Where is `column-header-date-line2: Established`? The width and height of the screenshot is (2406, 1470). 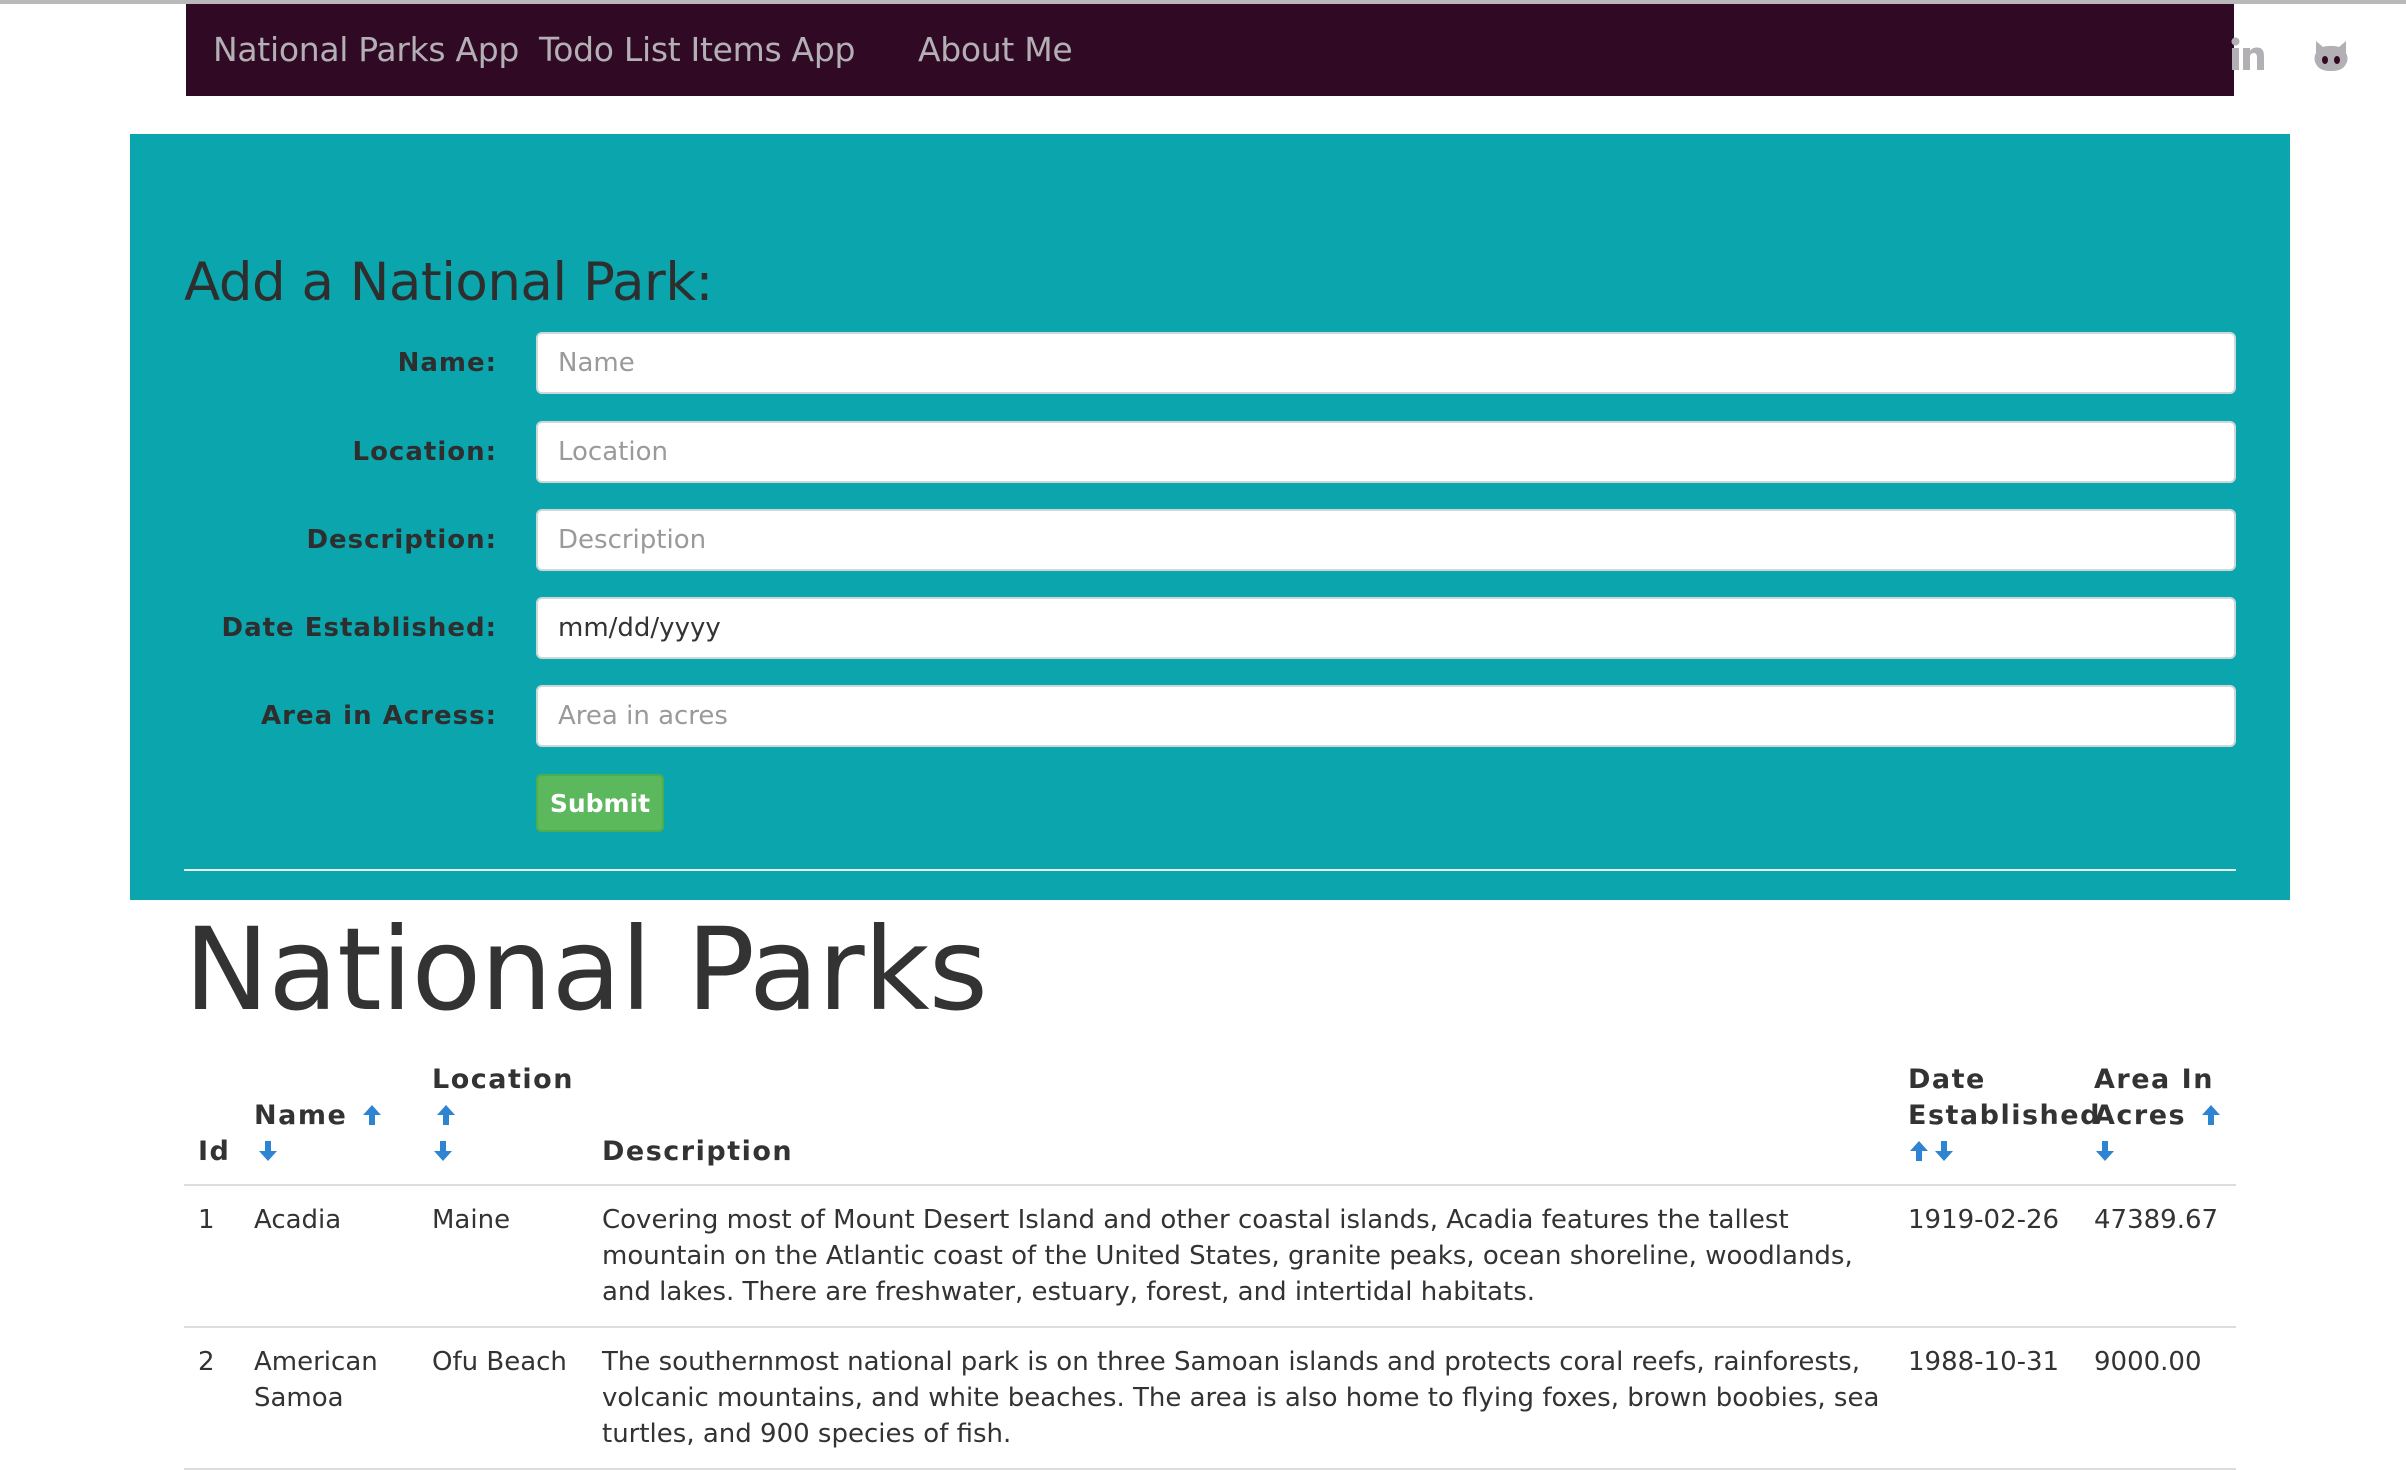 column-header-date-line2: Established is located at coordinates (2004, 1115).